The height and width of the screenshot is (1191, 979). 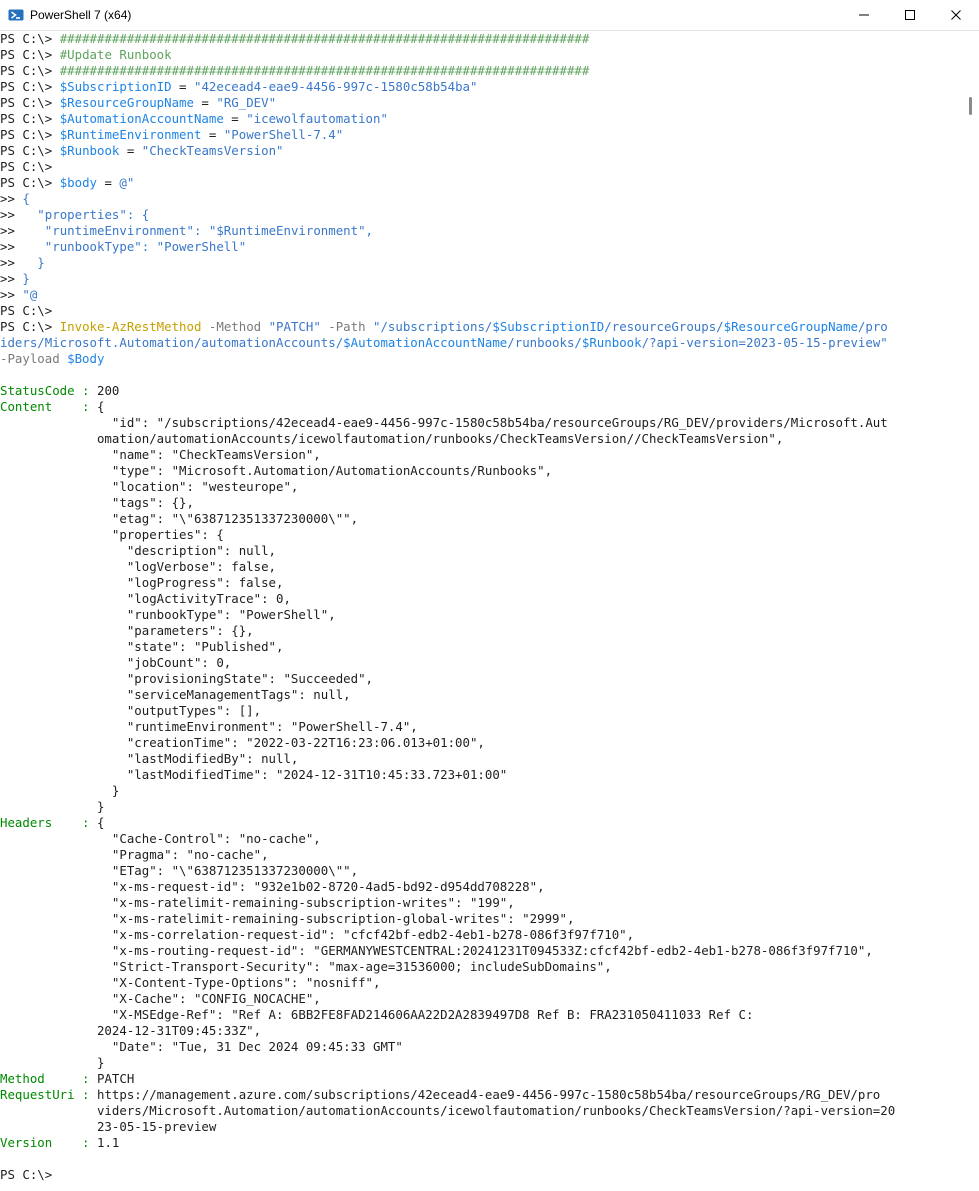 What do you see at coordinates (481, 551) in the screenshot?
I see `console-line: "description": null,` at bounding box center [481, 551].